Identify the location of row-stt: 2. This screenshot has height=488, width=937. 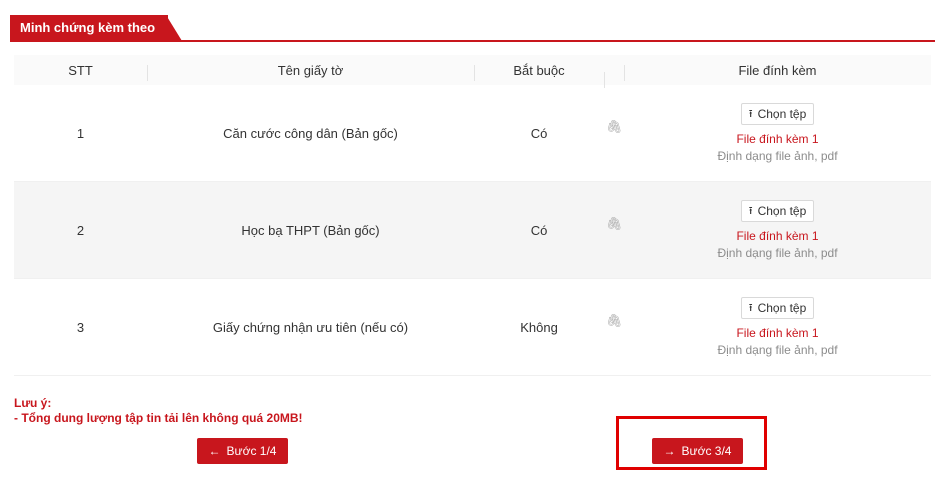
(80, 230).